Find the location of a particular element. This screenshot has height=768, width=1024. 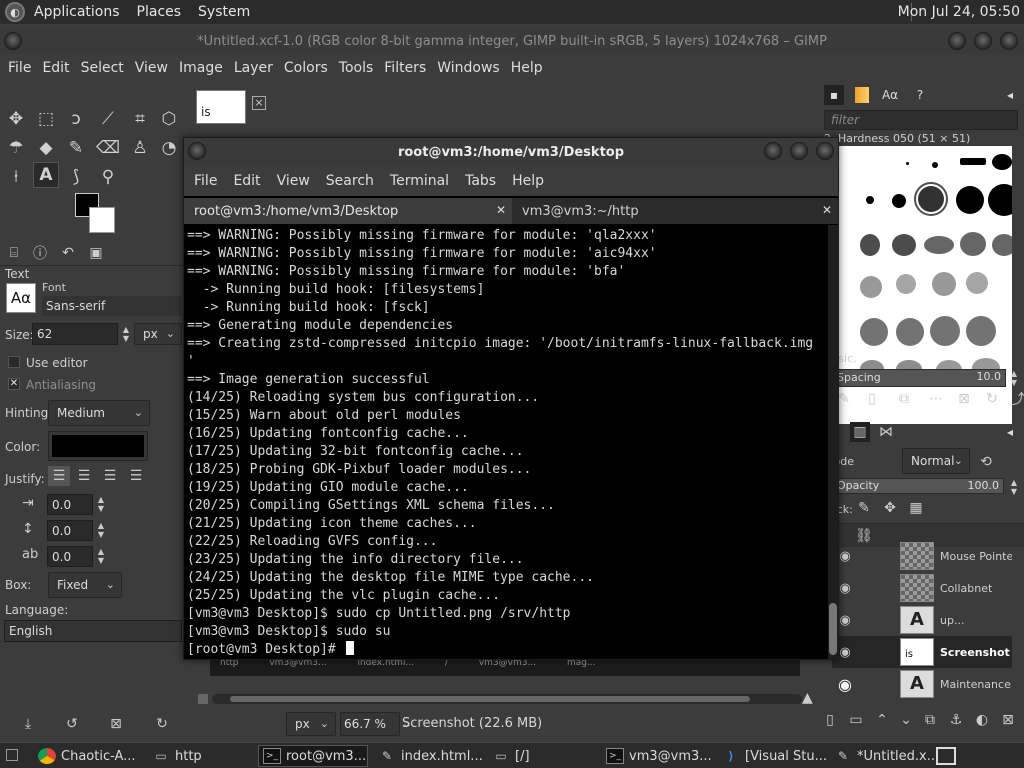

terminal-tab-active: root@vm3:/home/vm3/Desktop ✕ is located at coordinates (348, 211).